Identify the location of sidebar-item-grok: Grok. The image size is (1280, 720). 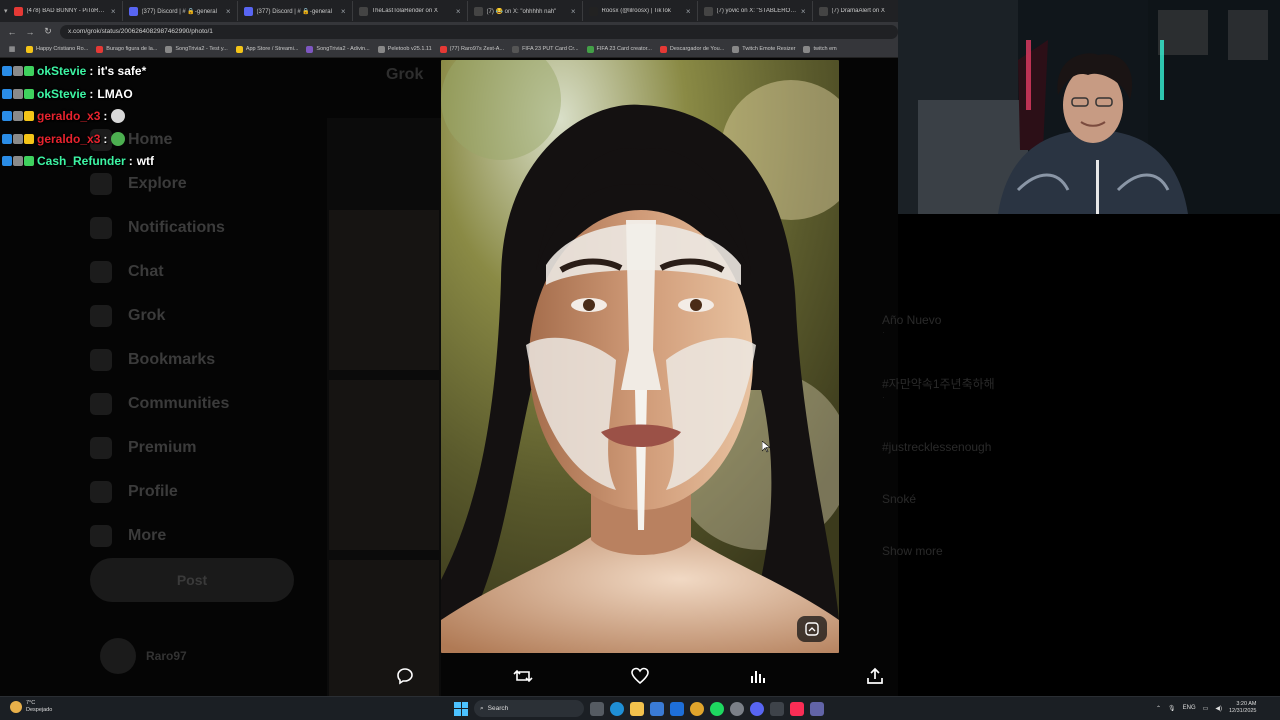
(200, 316).